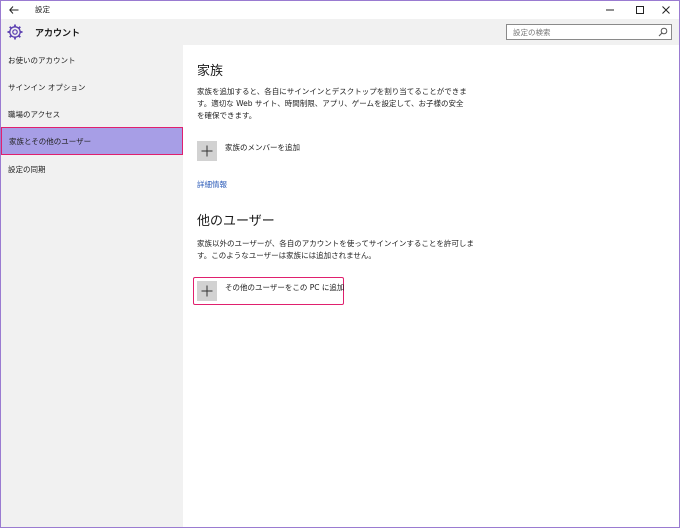 Image resolution: width=680 pixels, height=528 pixels. I want to click on add-other-user-button: その他のユーザーをこの PC に追加, so click(270, 291).